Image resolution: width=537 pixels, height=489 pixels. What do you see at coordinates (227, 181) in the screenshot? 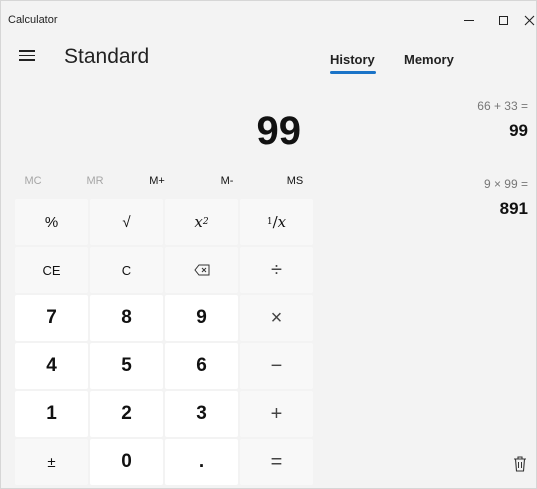
I see `memory-subtract-button: M-` at bounding box center [227, 181].